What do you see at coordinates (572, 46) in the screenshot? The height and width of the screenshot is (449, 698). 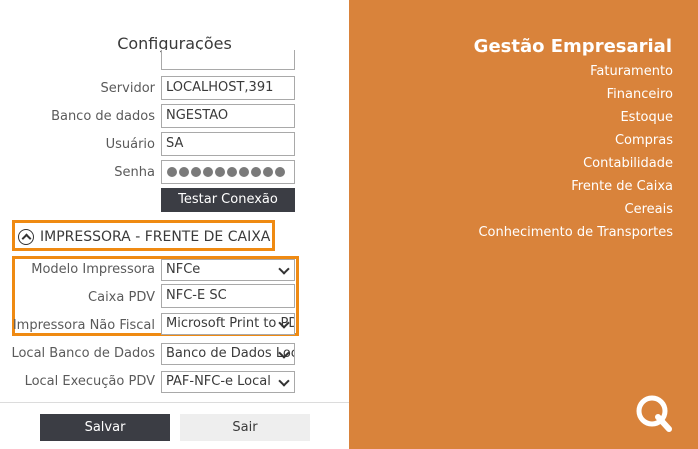 I see `brand-title: Gestão Empresarial` at bounding box center [572, 46].